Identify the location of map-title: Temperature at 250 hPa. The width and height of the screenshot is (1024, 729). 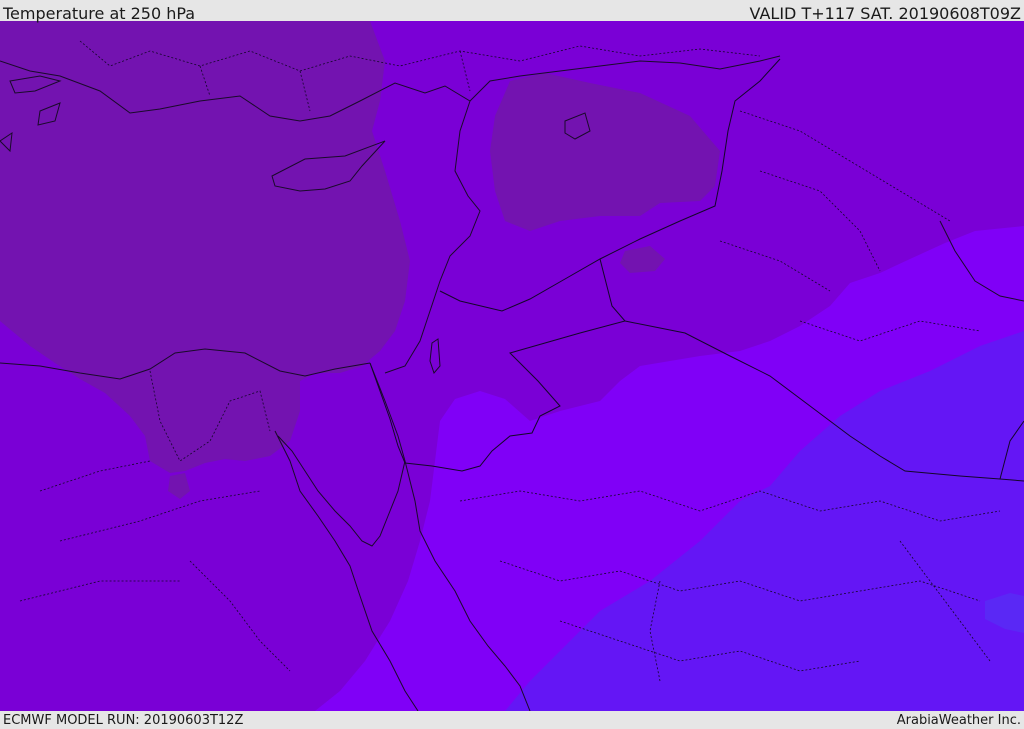
(99, 13).